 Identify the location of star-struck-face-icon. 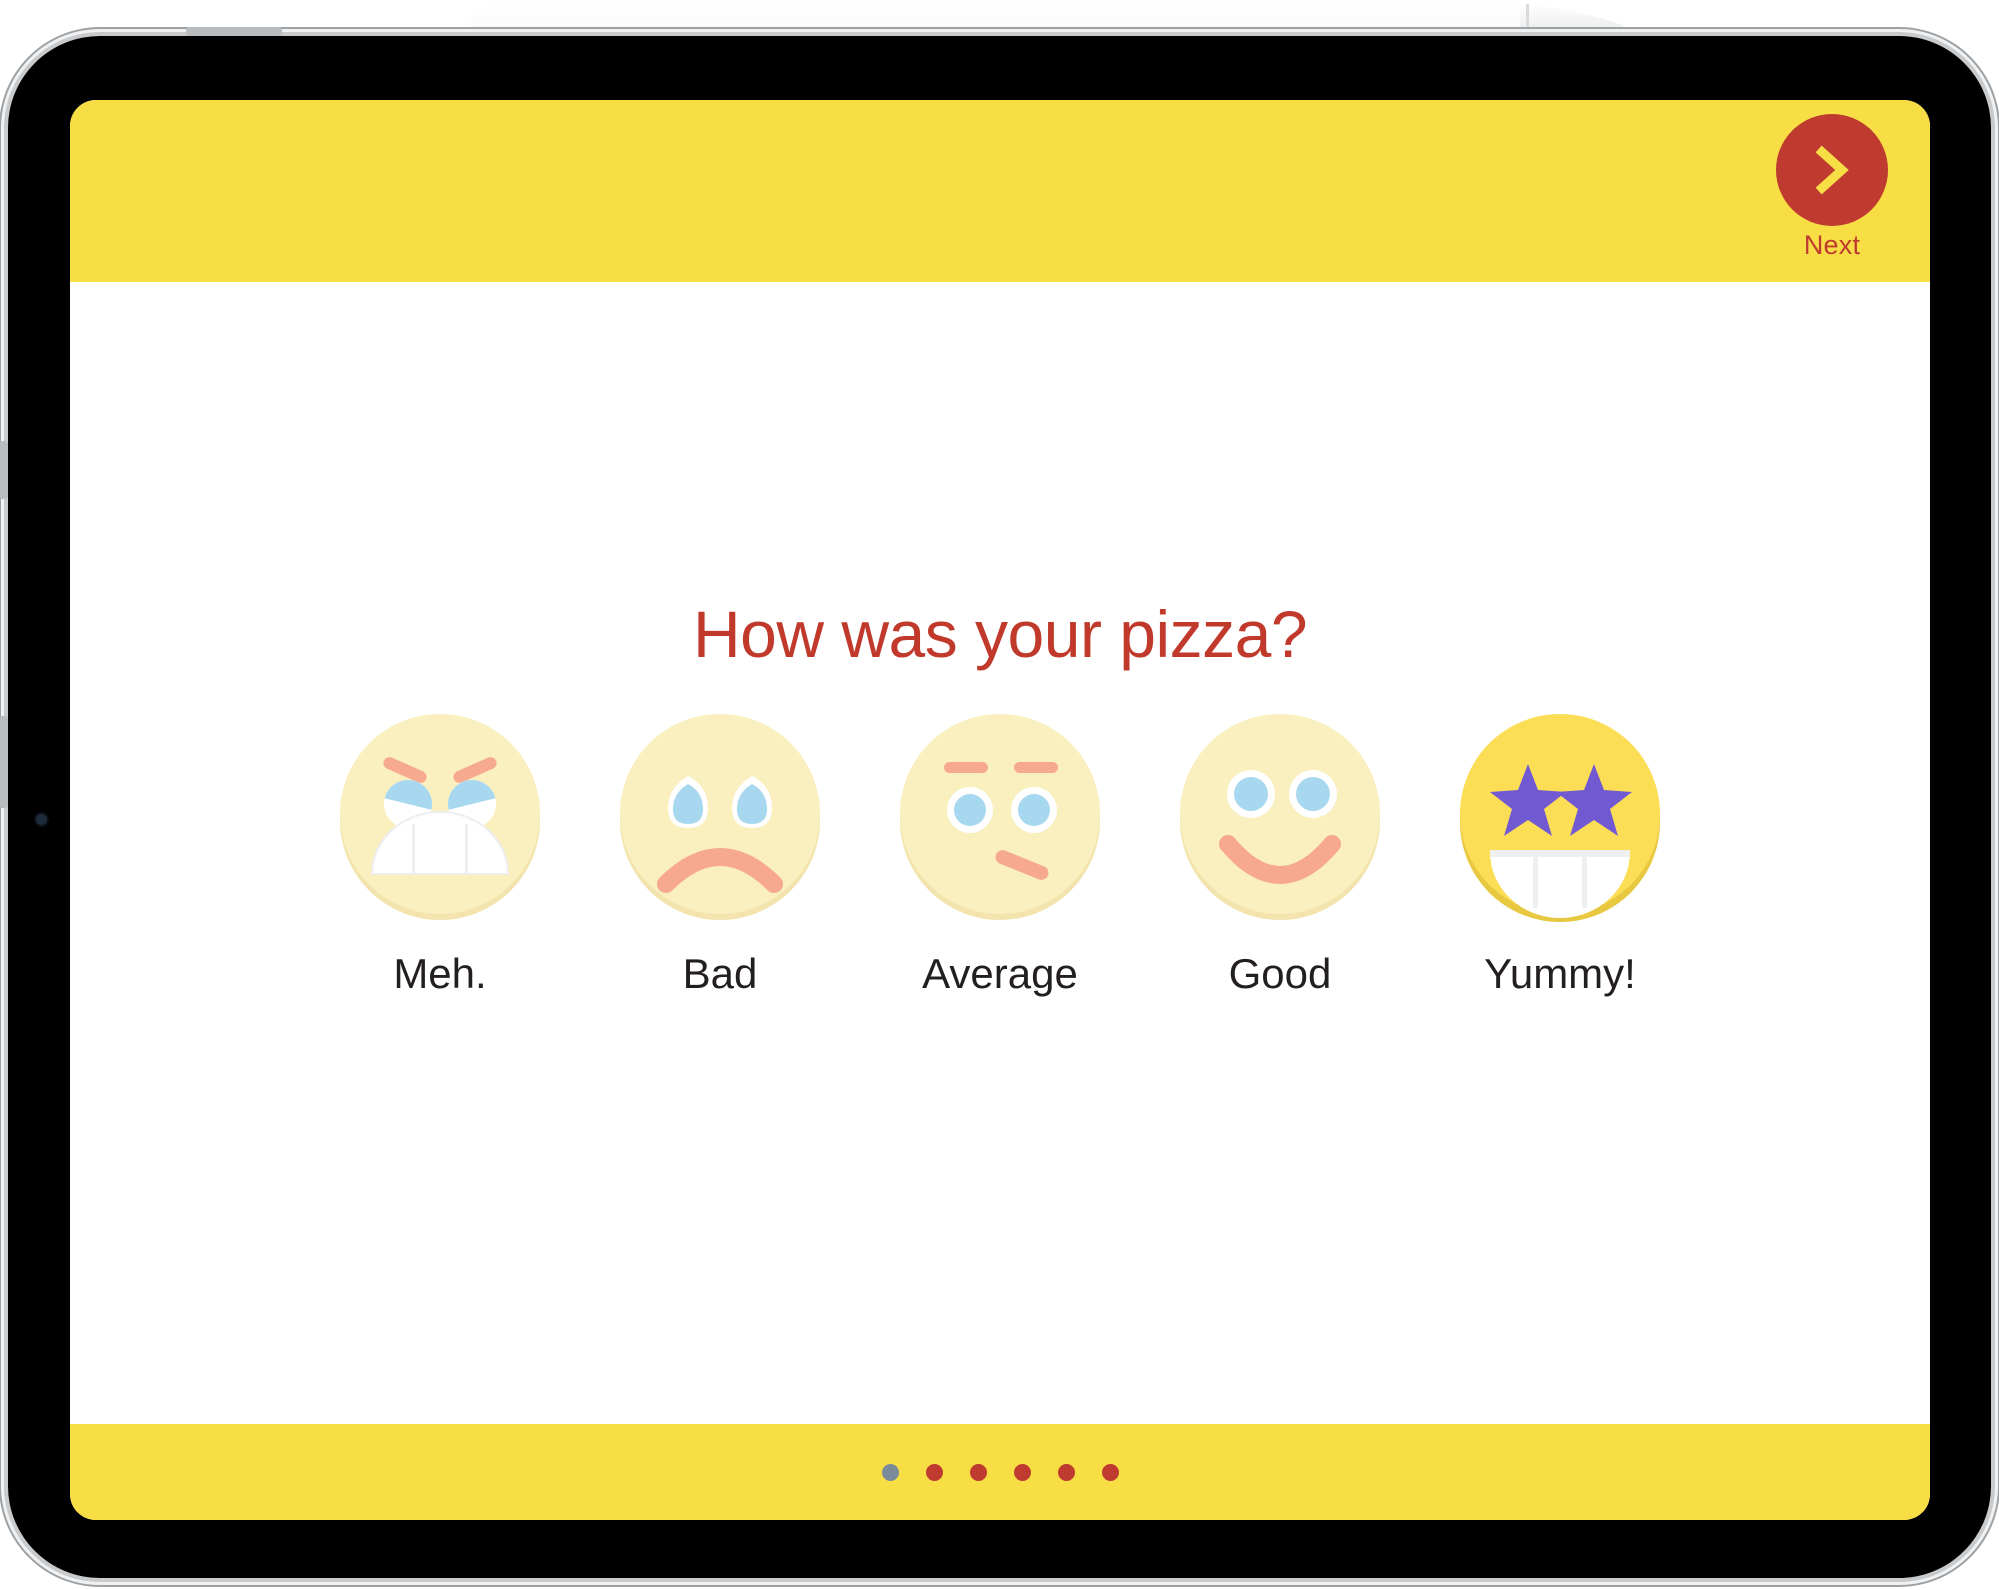
(1560, 814).